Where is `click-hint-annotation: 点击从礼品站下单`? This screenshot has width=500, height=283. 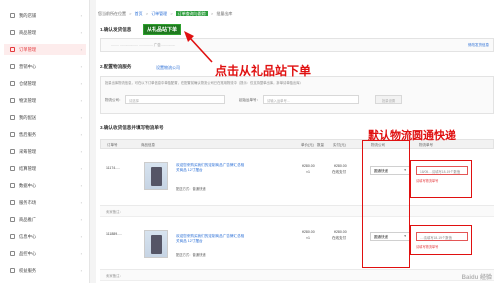
click-hint-annotation: 点击从礼品站下单 is located at coordinates (263, 71).